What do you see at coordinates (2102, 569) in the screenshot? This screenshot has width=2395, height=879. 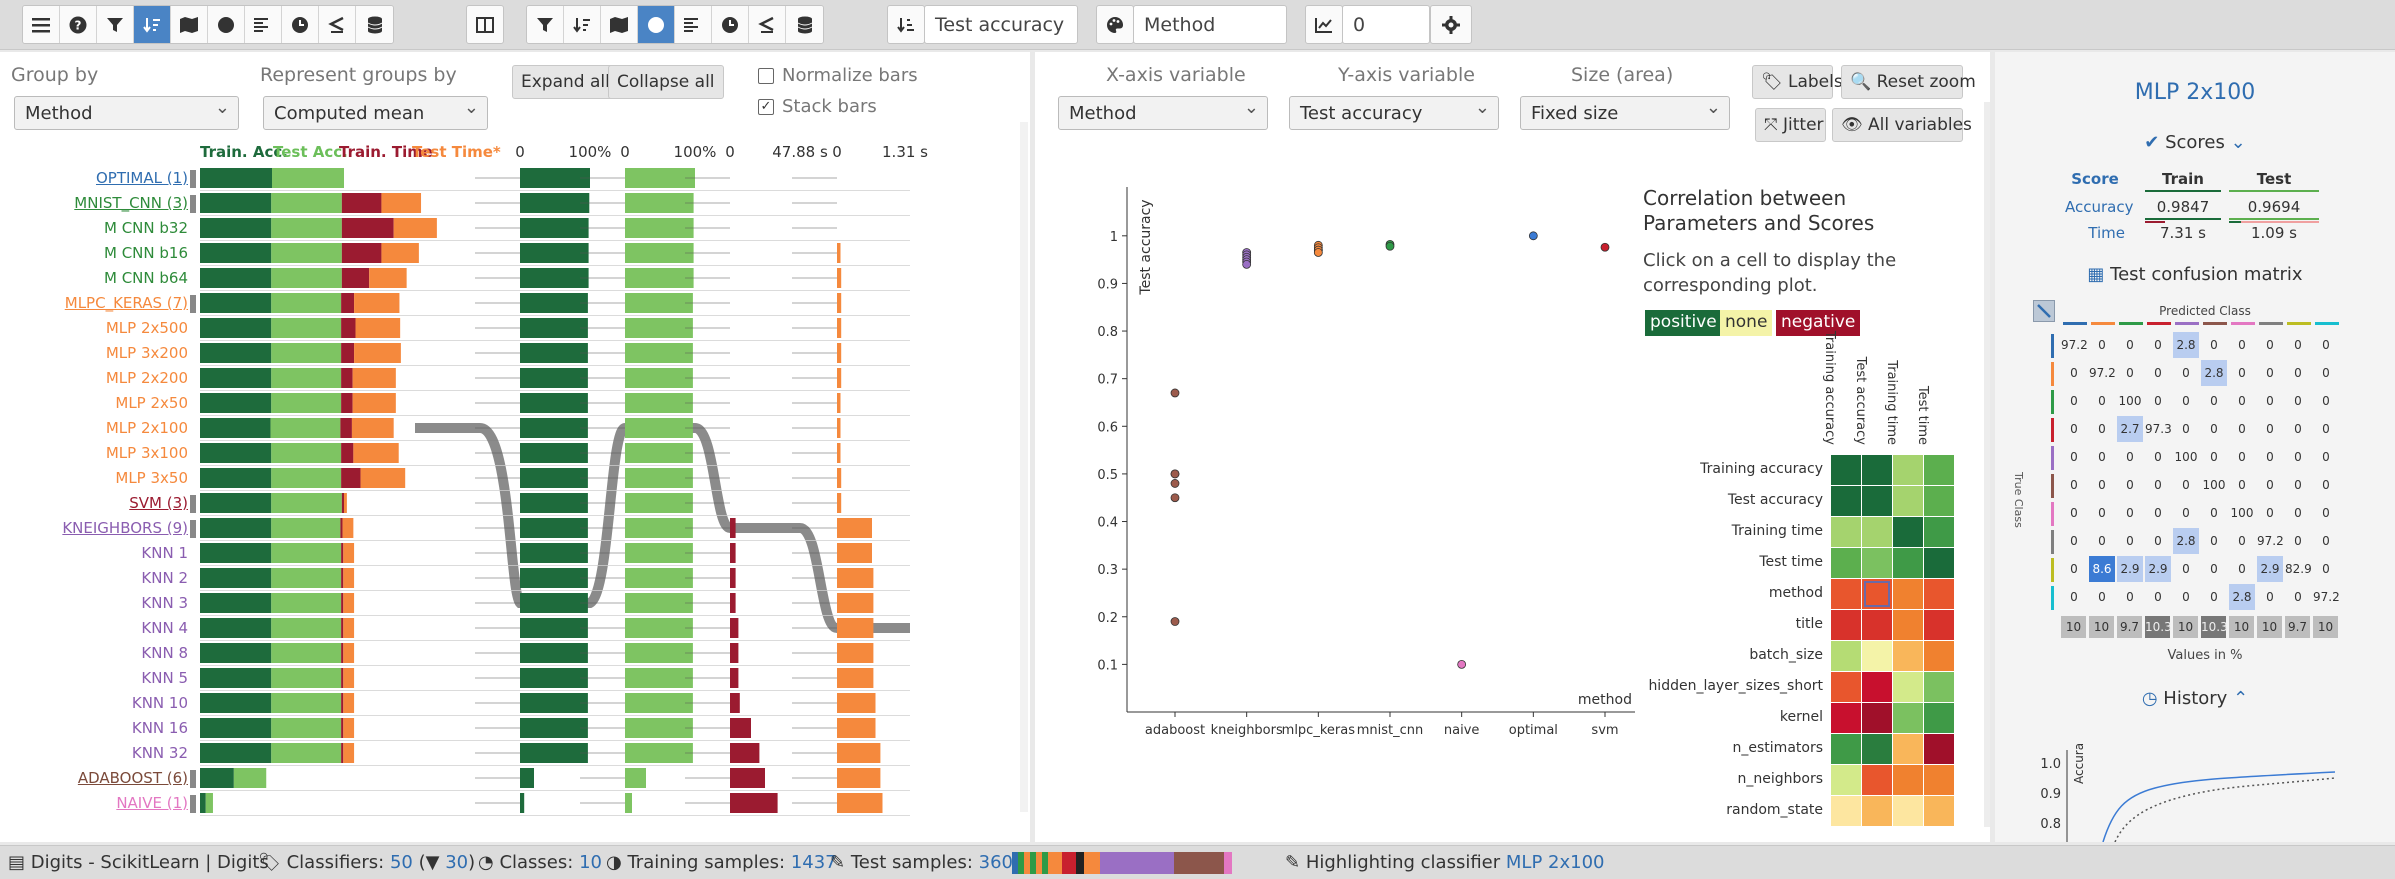 I see `confusion-cell: 8.6` at bounding box center [2102, 569].